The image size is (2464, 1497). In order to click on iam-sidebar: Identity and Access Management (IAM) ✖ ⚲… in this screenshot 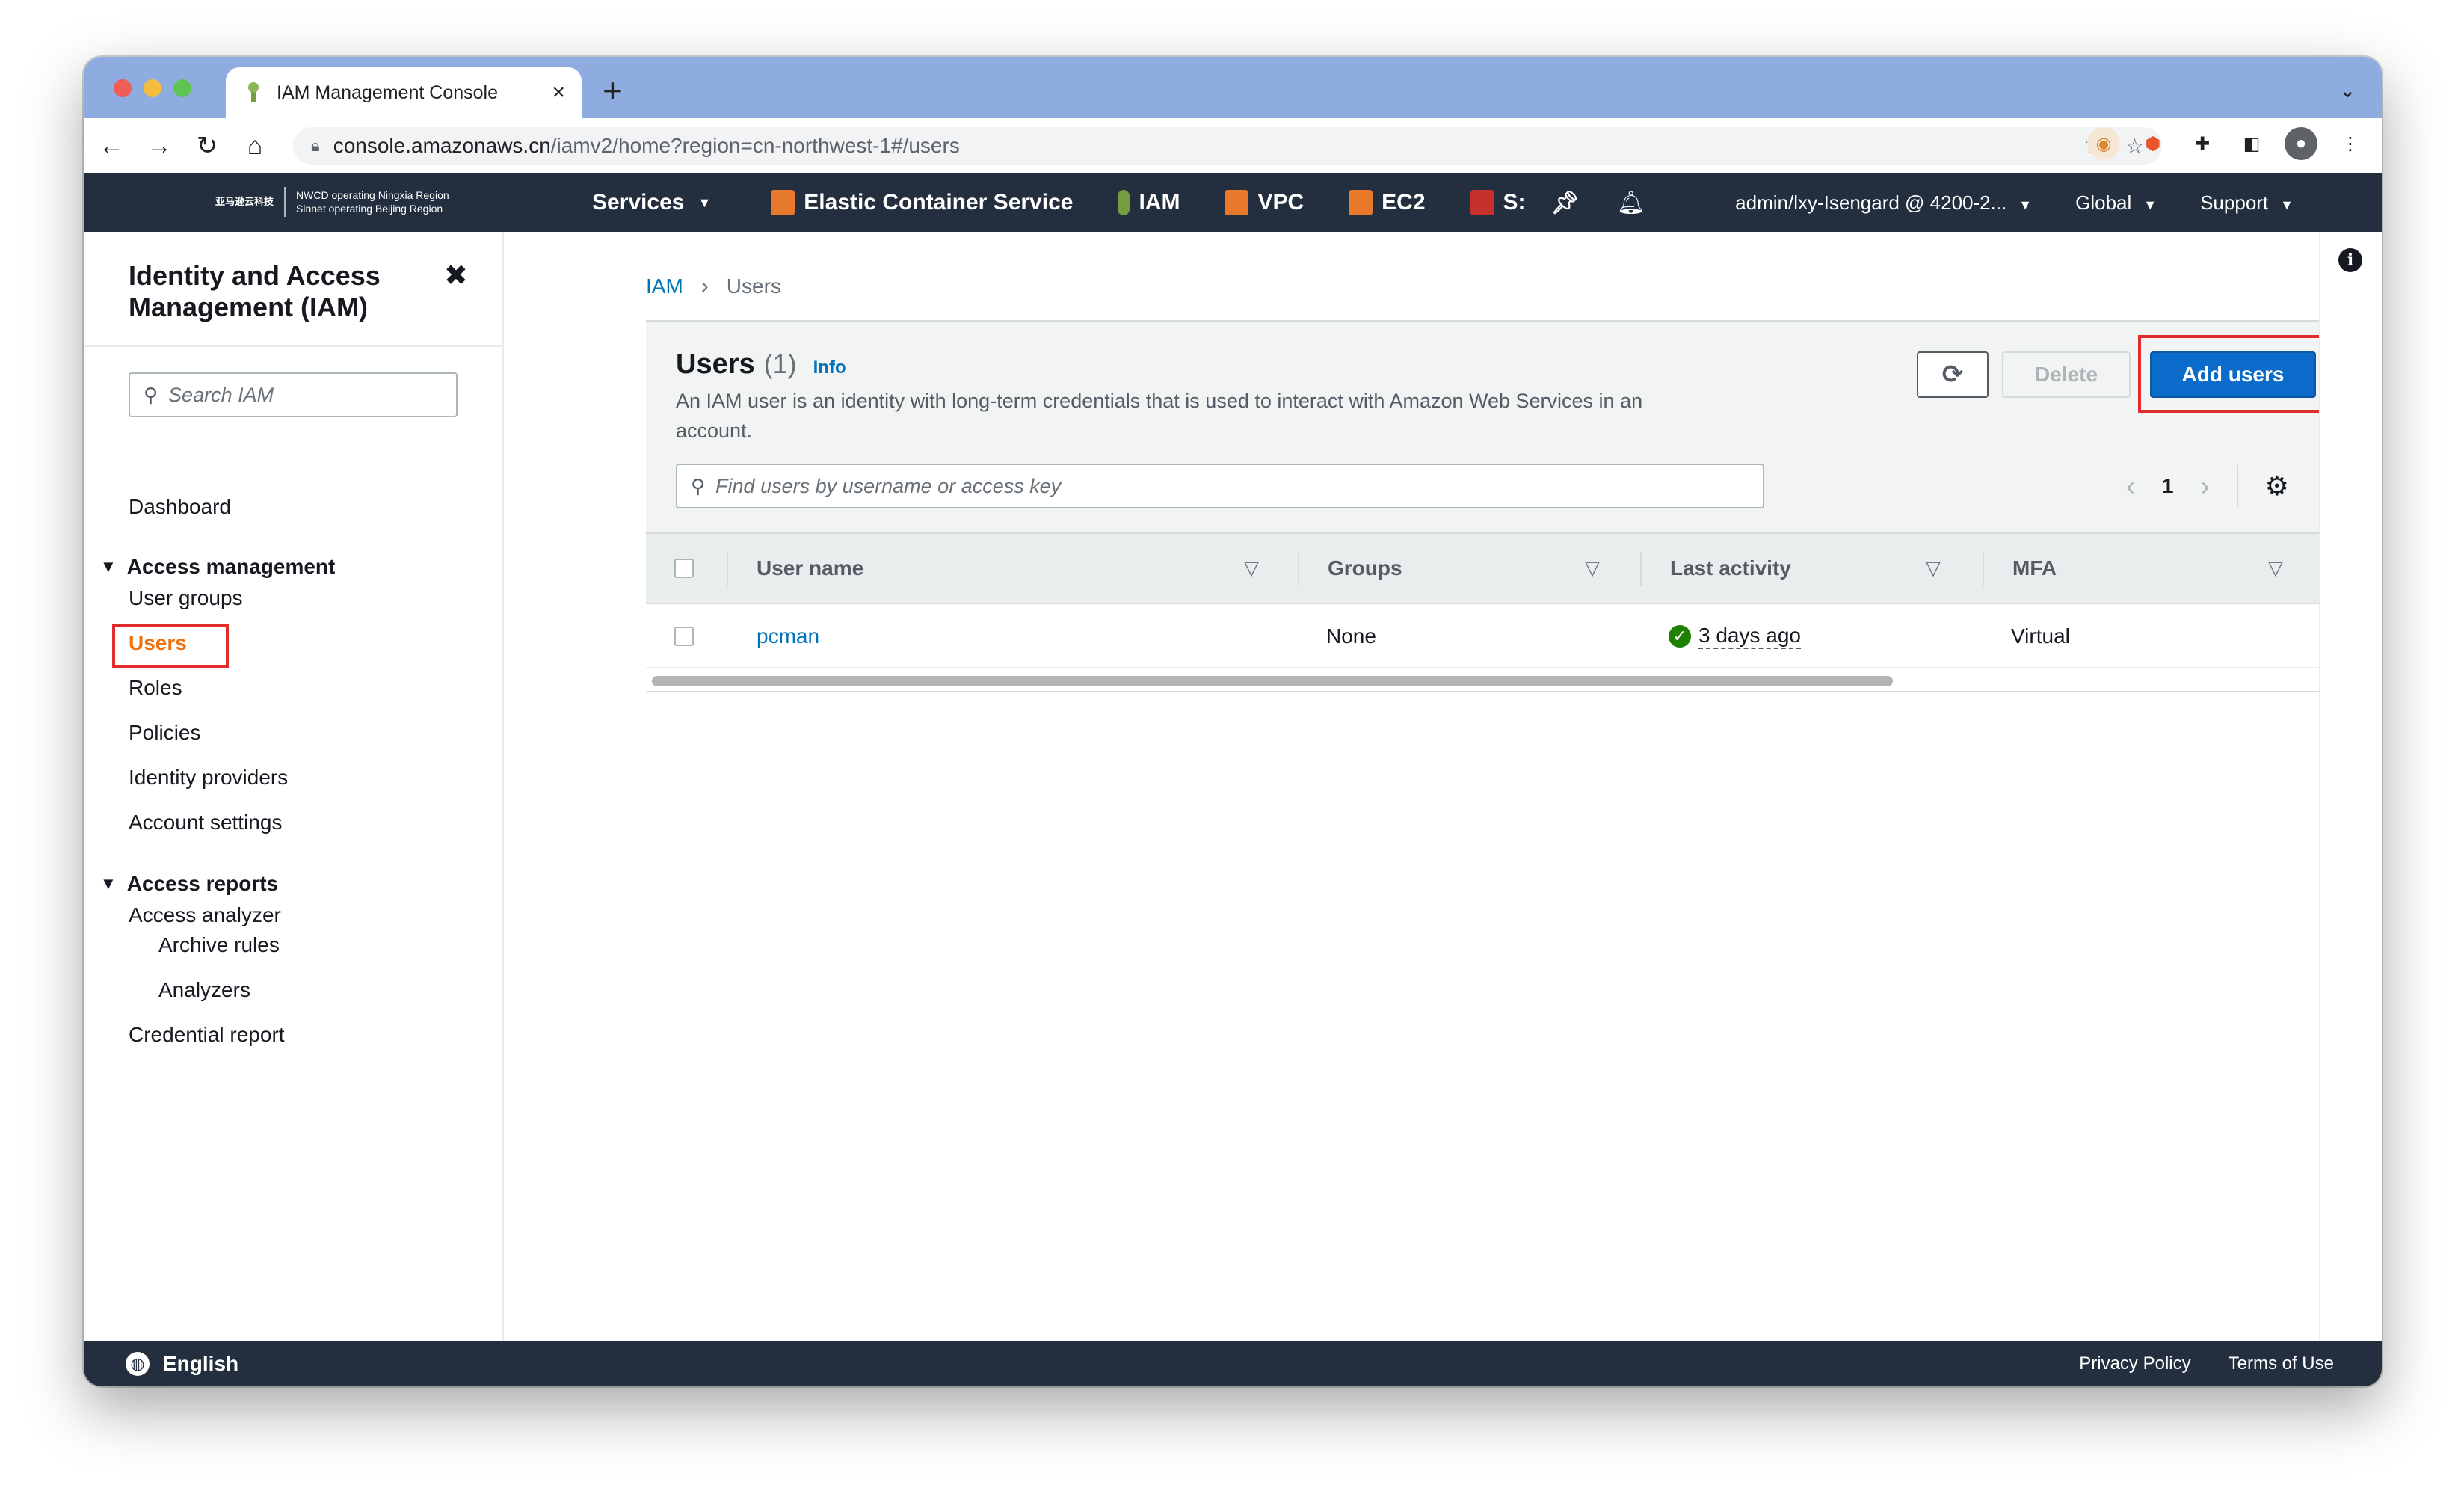, I will do `click(294, 787)`.